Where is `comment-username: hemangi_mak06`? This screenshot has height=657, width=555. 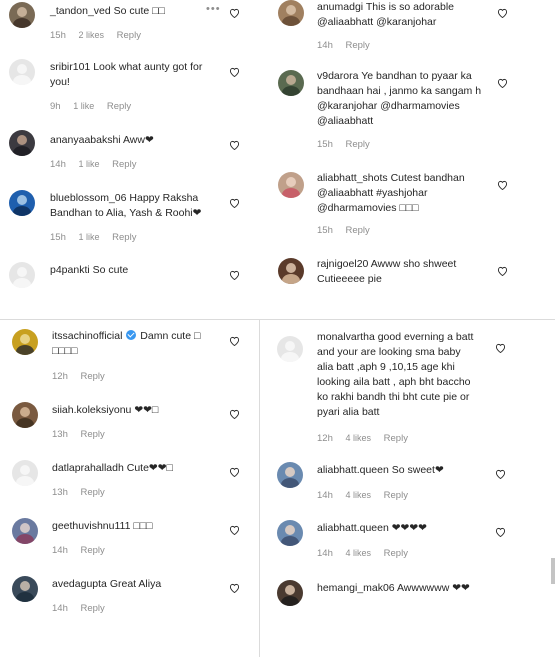
comment-username: hemangi_mak06 is located at coordinates (356, 588).